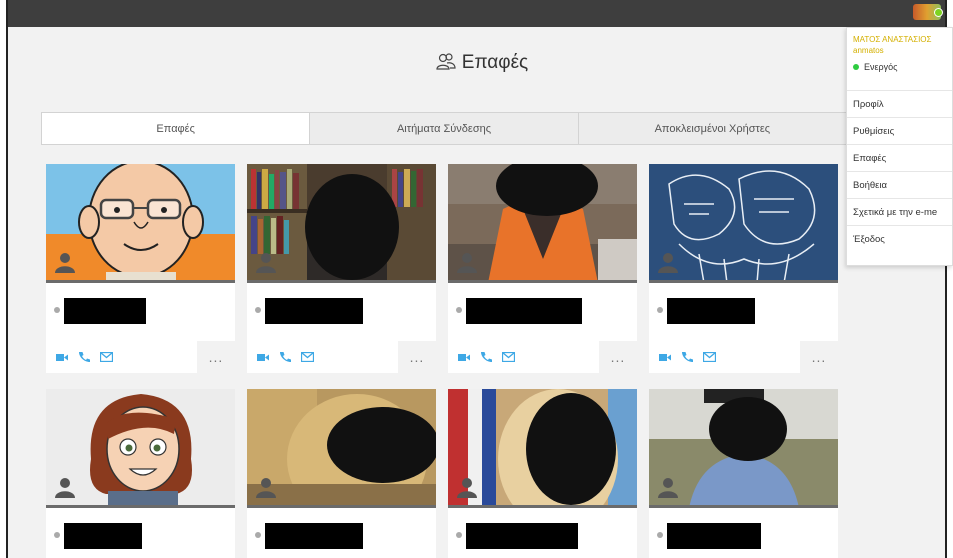 This screenshot has width=953, height=558. What do you see at coordinates (868, 50) in the screenshot?
I see `user-username: anmatos` at bounding box center [868, 50].